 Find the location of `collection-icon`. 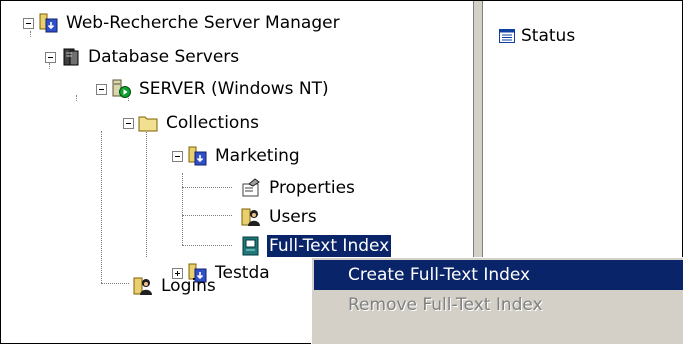

collection-icon is located at coordinates (197, 156).